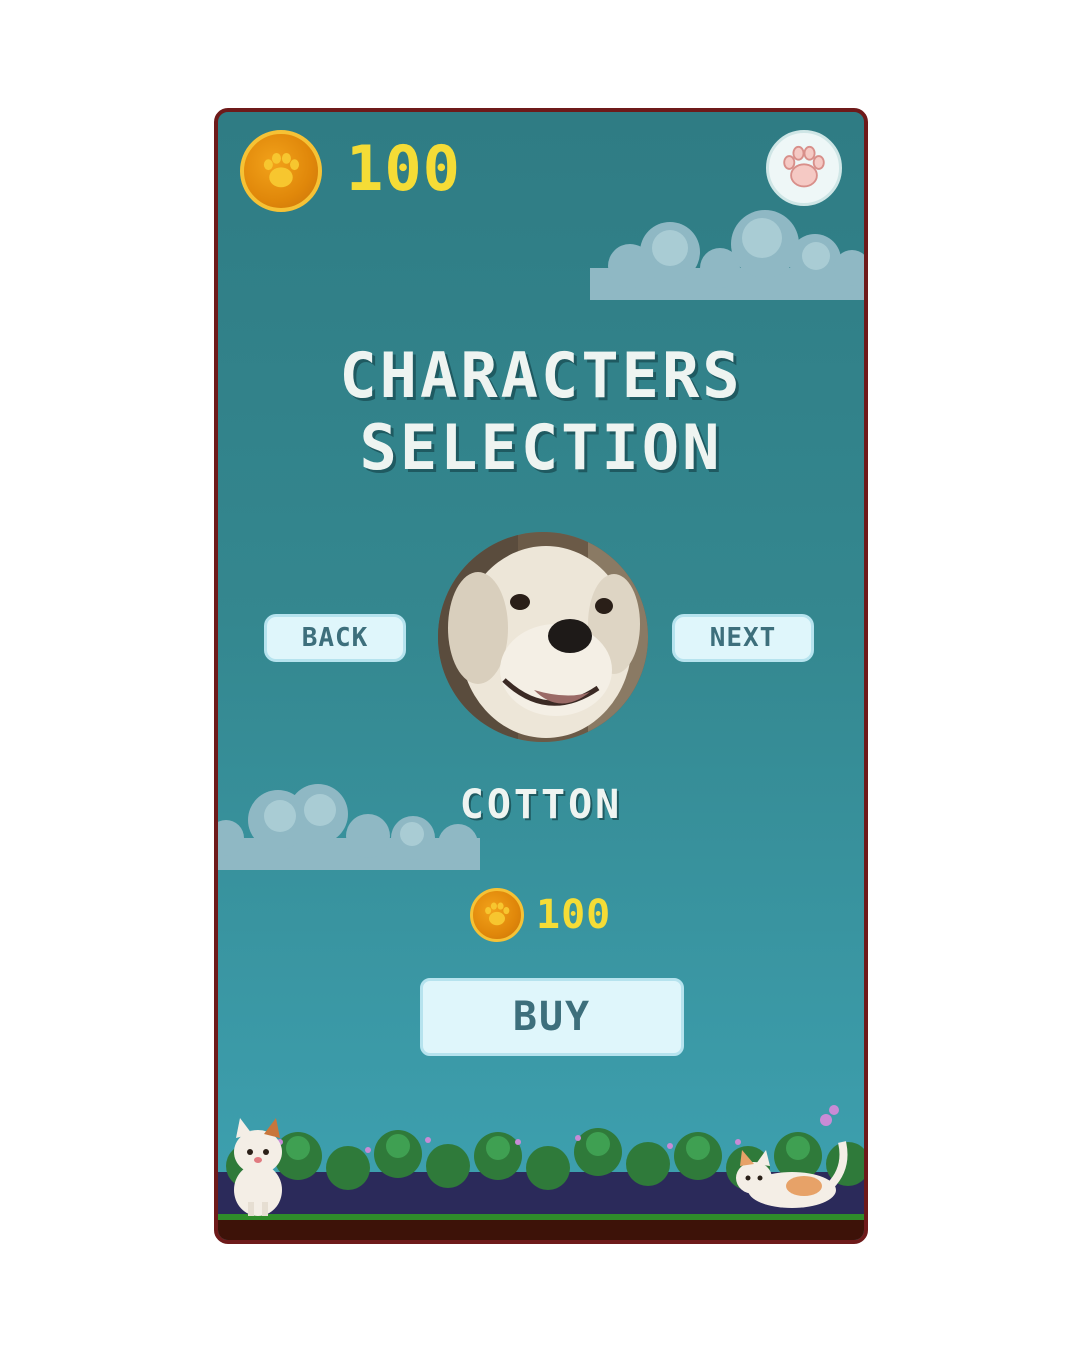  Describe the element at coordinates (552, 1017) in the screenshot. I see `buy-button: BUY` at that location.